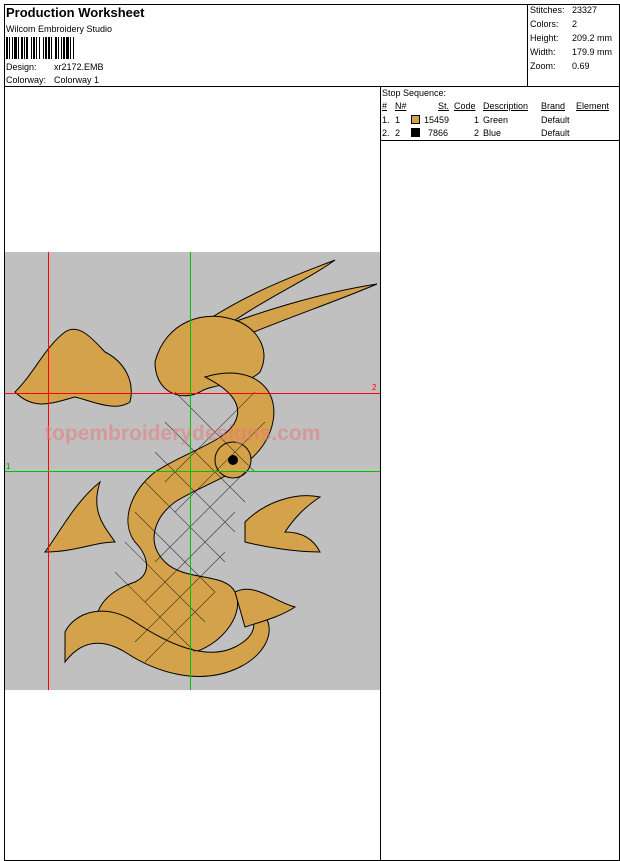 Image resolution: width=620 pixels, height=861 pixels. I want to click on row2-n: 2, so click(398, 133).